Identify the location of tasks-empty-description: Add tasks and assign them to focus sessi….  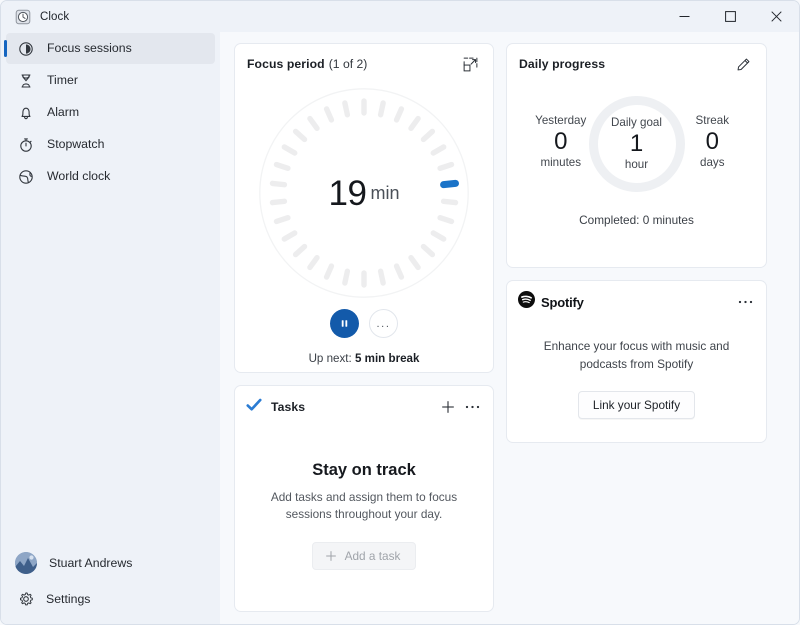
(364, 506).